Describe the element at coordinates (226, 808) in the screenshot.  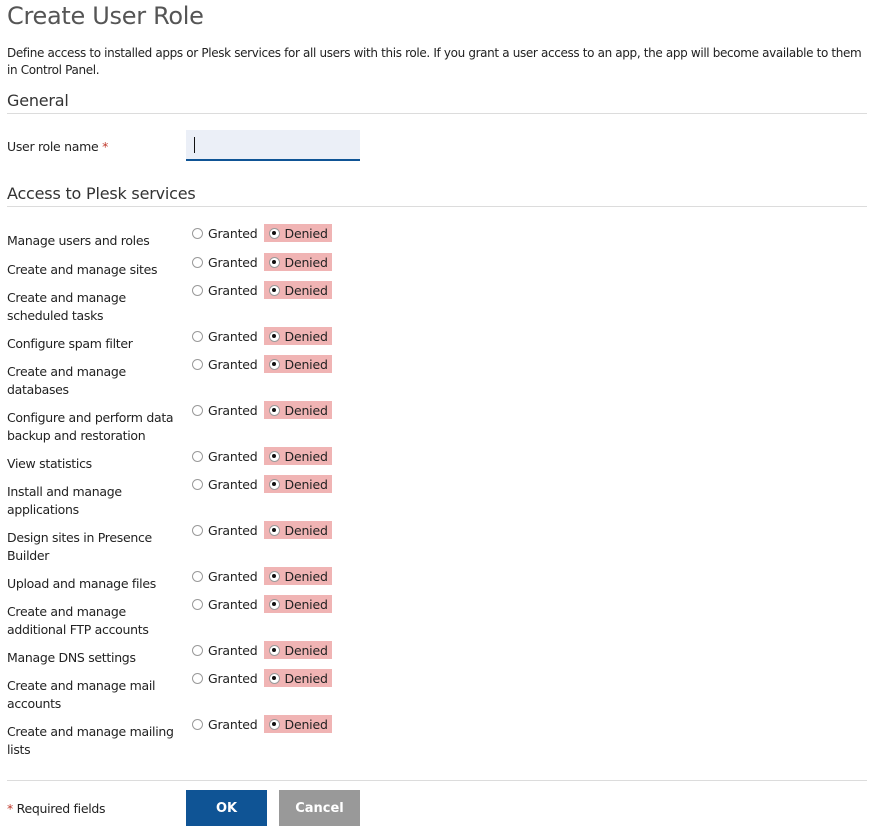
I see `ok-button: OK` at that location.